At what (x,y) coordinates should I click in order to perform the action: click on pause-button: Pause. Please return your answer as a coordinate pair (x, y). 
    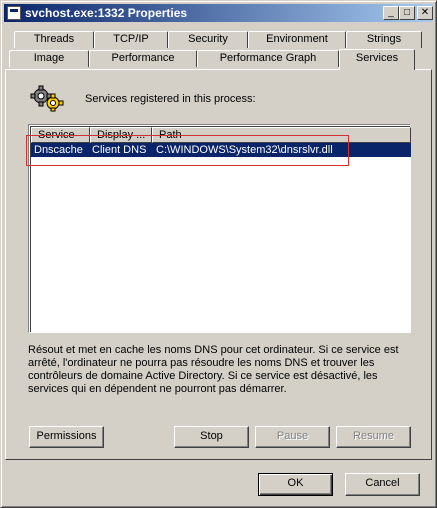
    Looking at the image, I should click on (292, 437).